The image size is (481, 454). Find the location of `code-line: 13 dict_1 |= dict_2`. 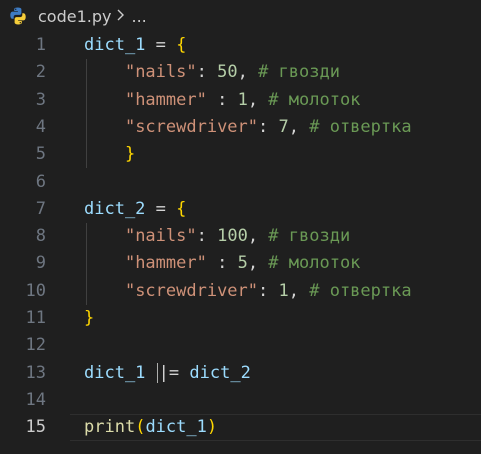

code-line: 13 dict_1 |= dict_2 is located at coordinates (240, 373).